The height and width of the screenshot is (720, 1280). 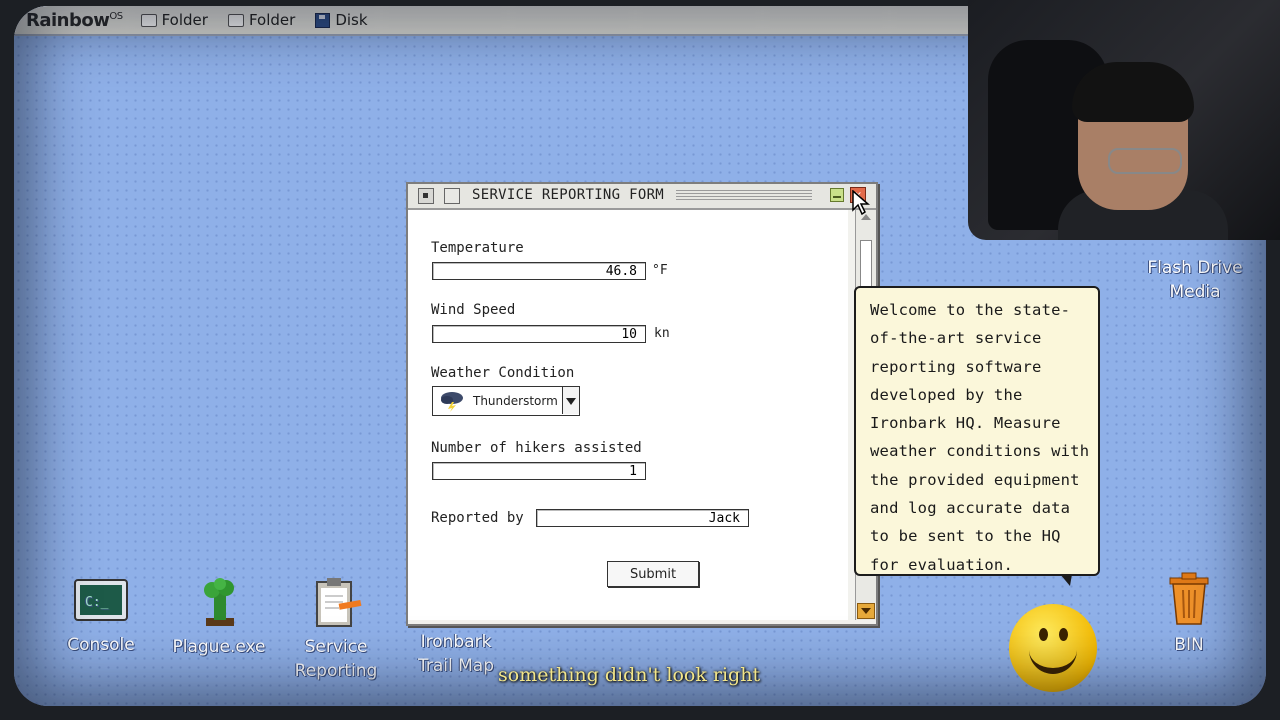 I want to click on plague-icon, so click(x=219, y=602).